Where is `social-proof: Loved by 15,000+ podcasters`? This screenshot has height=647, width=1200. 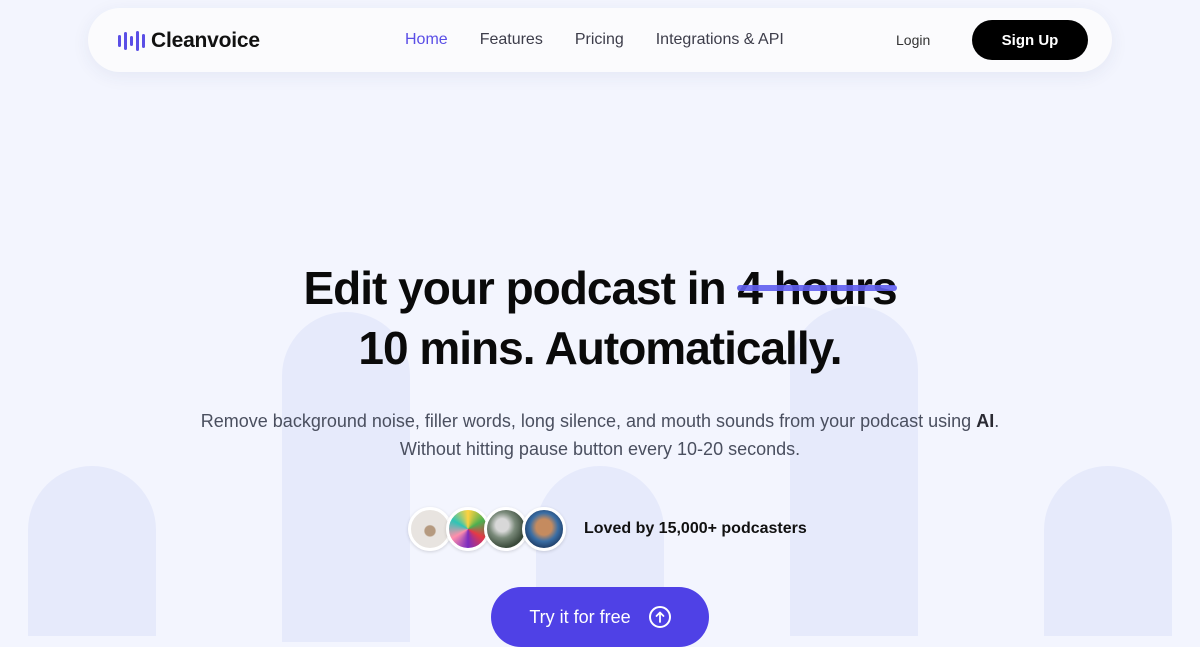
social-proof: Loved by 15,000+ podcasters is located at coordinates (607, 529).